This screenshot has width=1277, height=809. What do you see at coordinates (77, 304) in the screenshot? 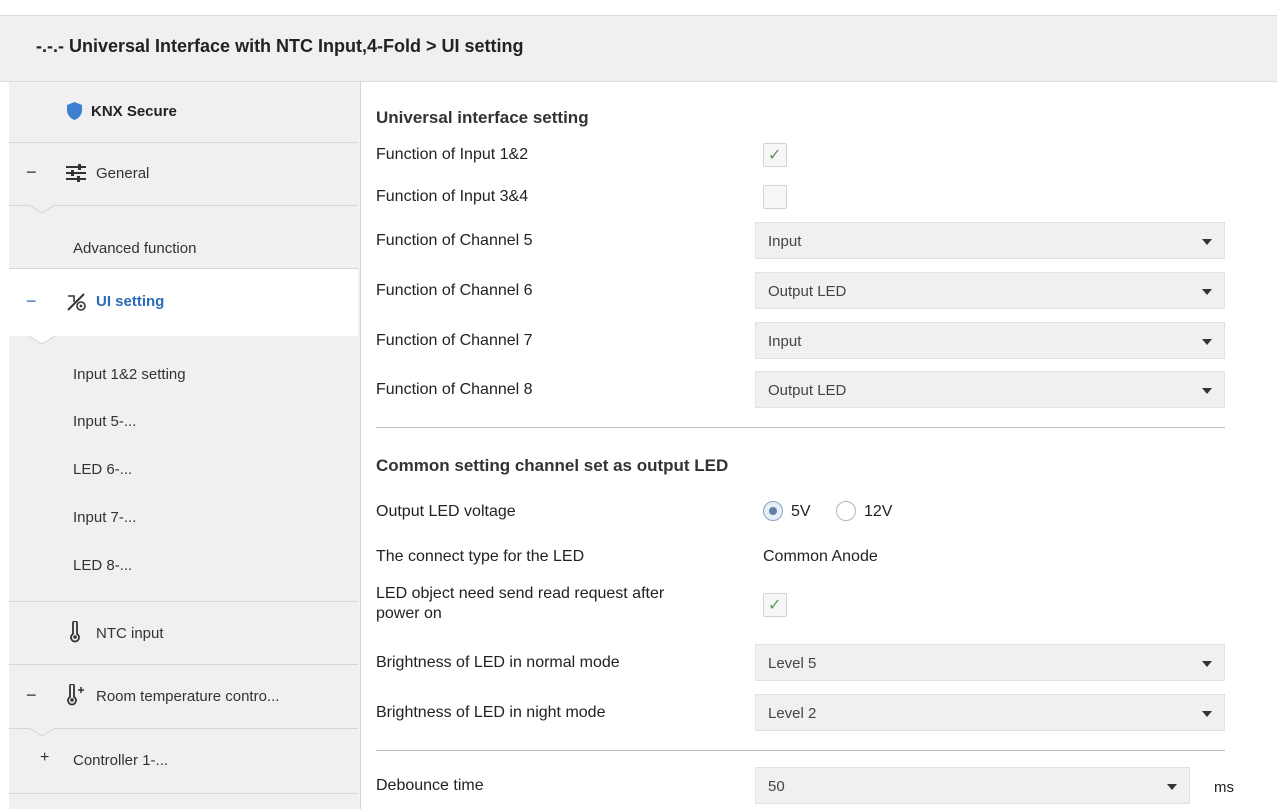
I see `ui-setting-icon` at bounding box center [77, 304].